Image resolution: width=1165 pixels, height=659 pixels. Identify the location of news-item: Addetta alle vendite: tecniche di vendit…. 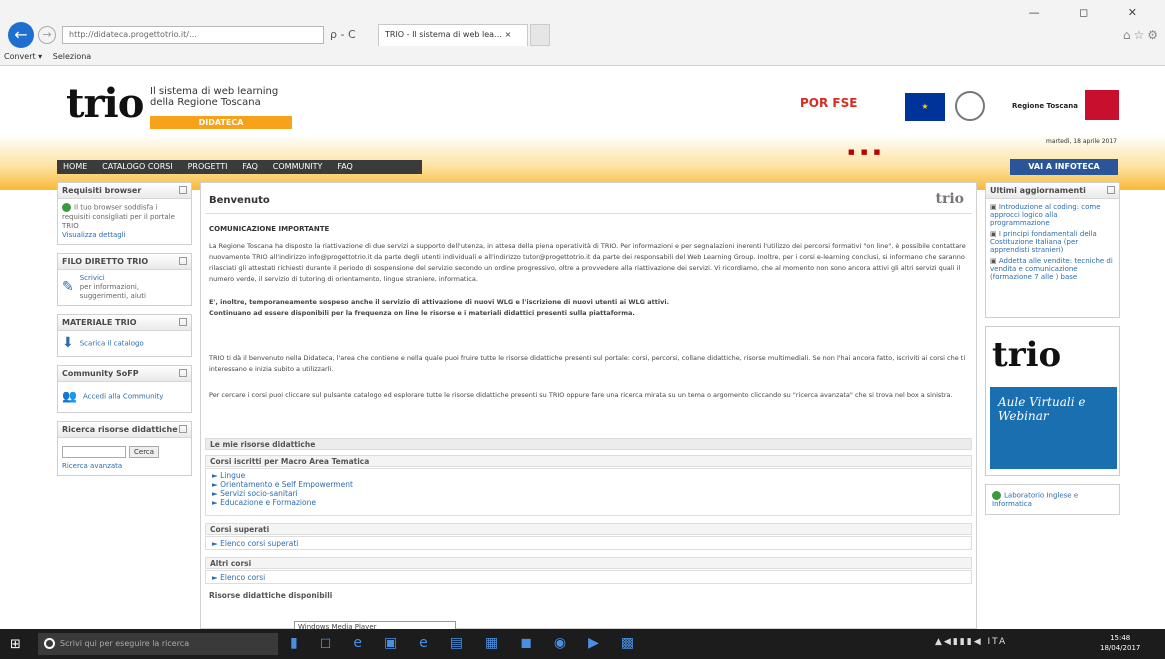
(1052, 269).